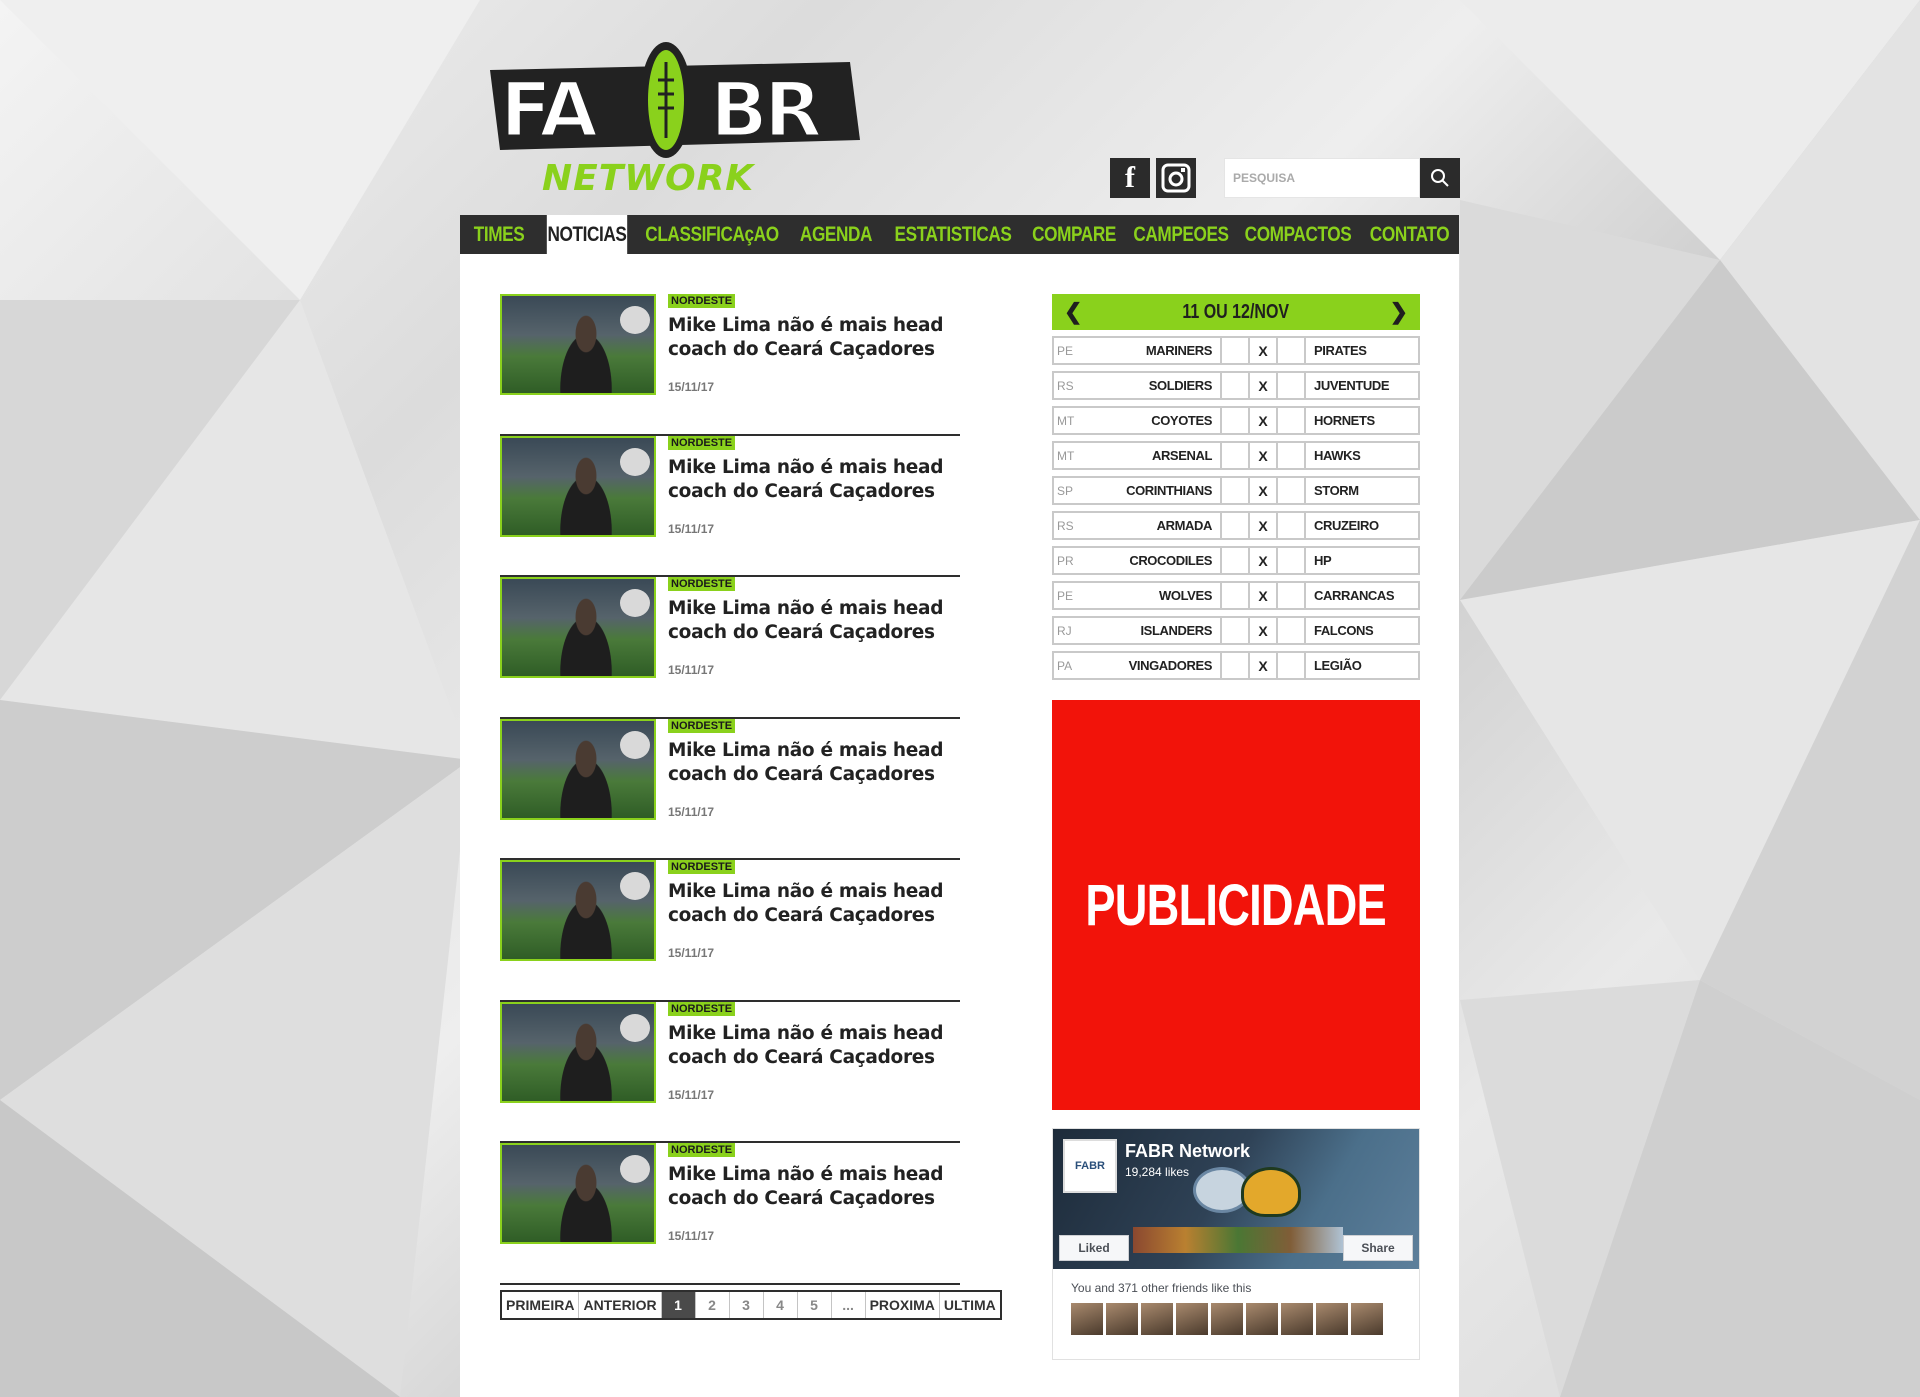 This screenshot has width=1920, height=1397. I want to click on nav-item-campeoes: CAMPEOES, so click(1181, 234).